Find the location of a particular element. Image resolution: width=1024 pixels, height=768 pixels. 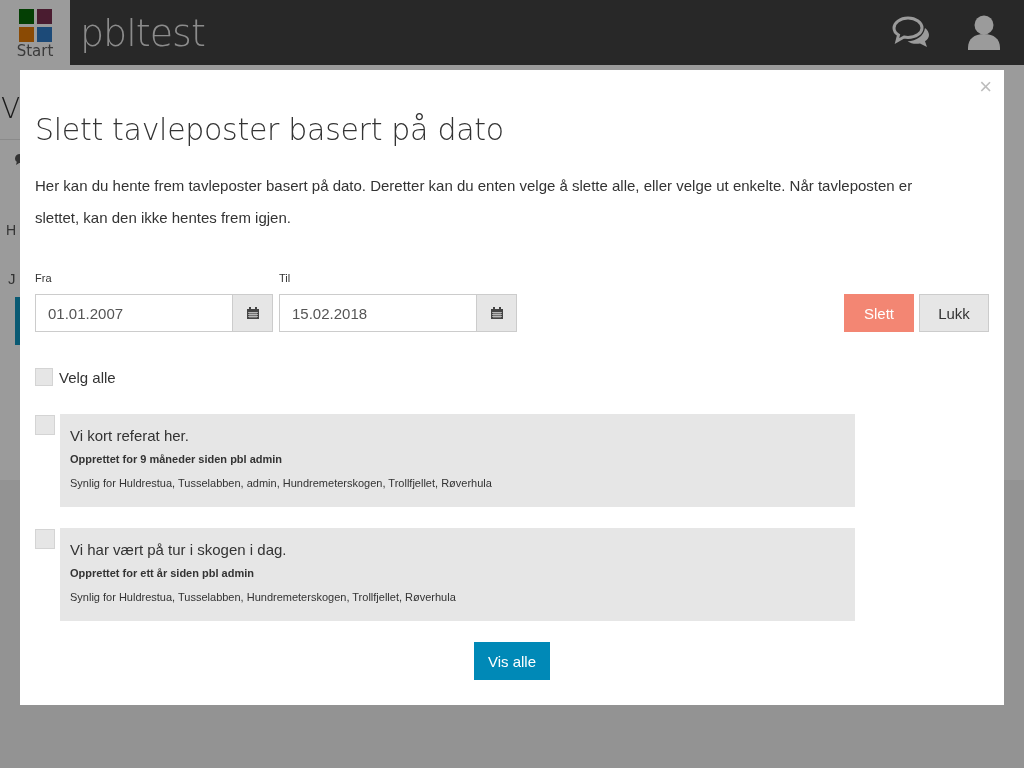

post-text: Vi kort referat her. is located at coordinates (130, 436).